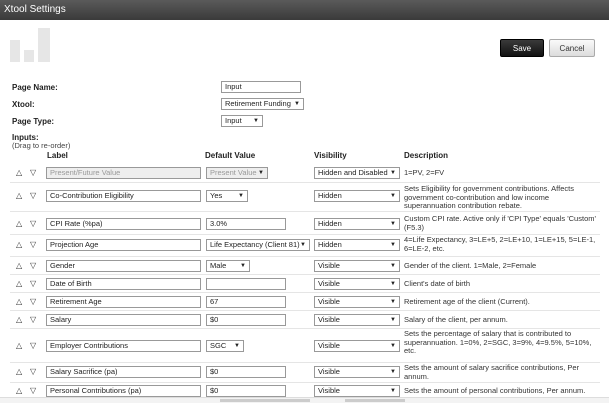 The width and height of the screenshot is (609, 403). I want to click on row-default-select: SGC, so click(225, 346).